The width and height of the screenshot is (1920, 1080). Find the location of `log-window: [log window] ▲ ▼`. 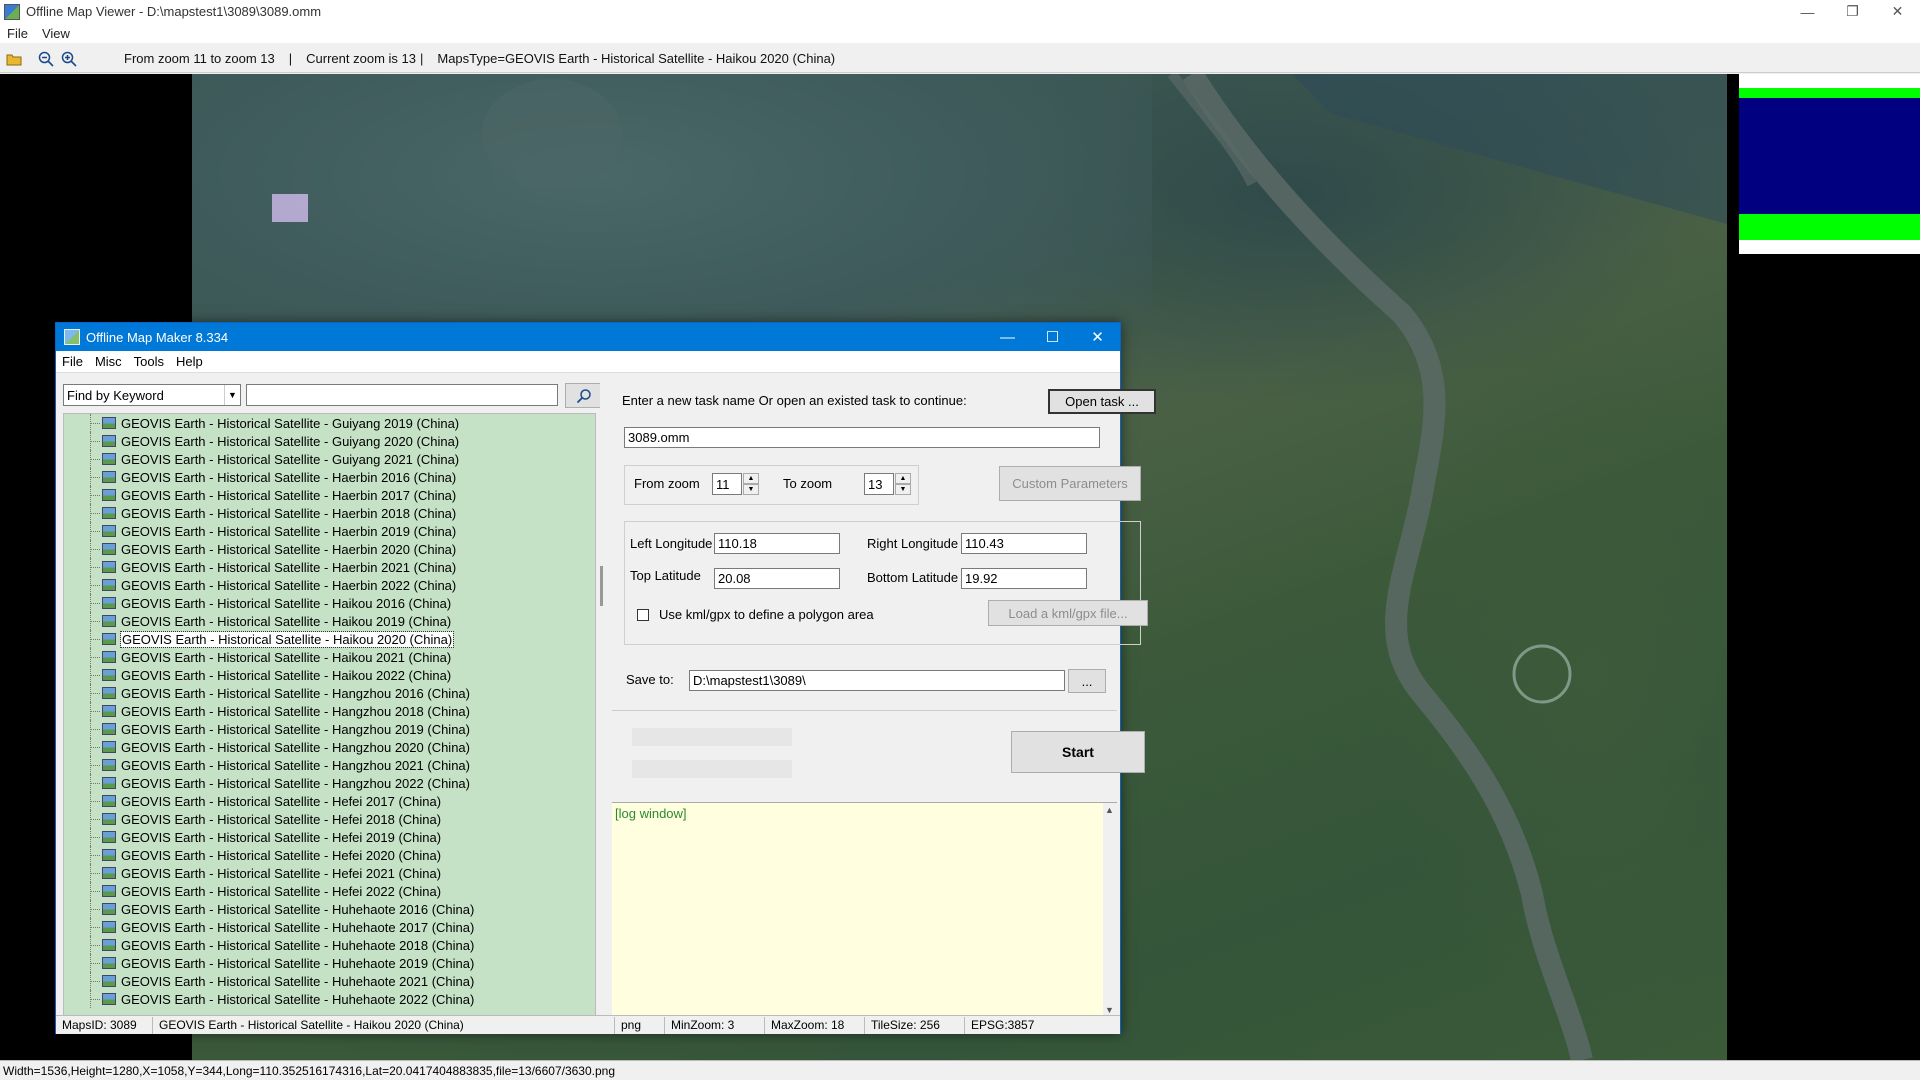

log-window: [log window] ▲ ▼ is located at coordinates (864, 909).